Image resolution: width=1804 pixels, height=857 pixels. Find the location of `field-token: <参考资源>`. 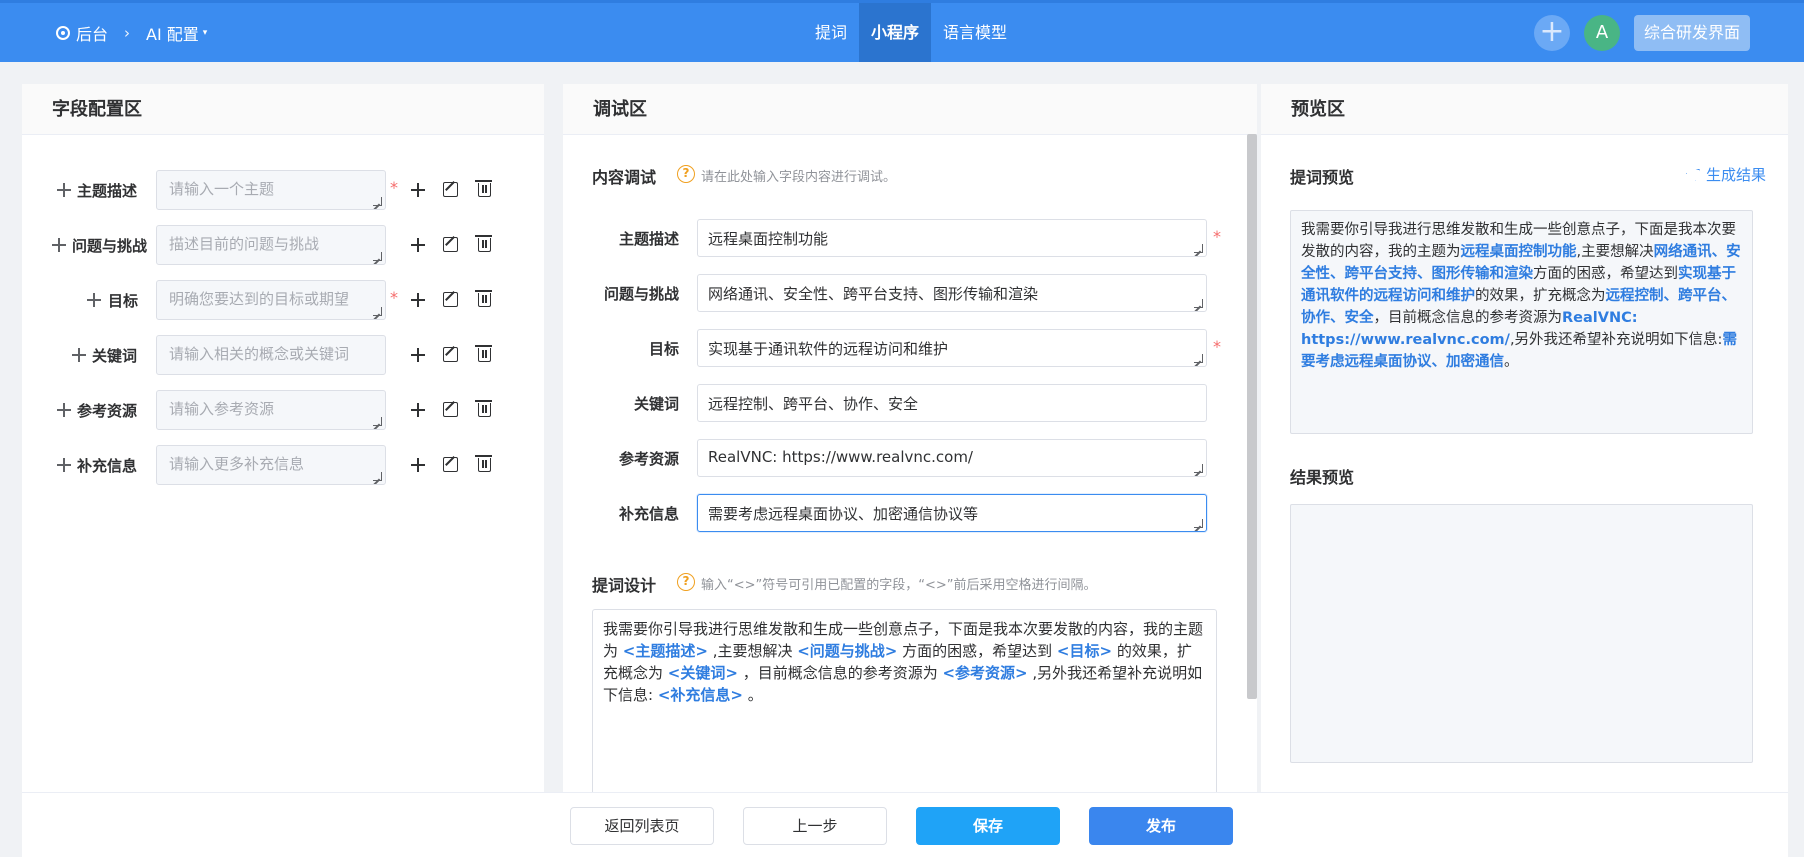

field-token: <参考资源> is located at coordinates (985, 673).